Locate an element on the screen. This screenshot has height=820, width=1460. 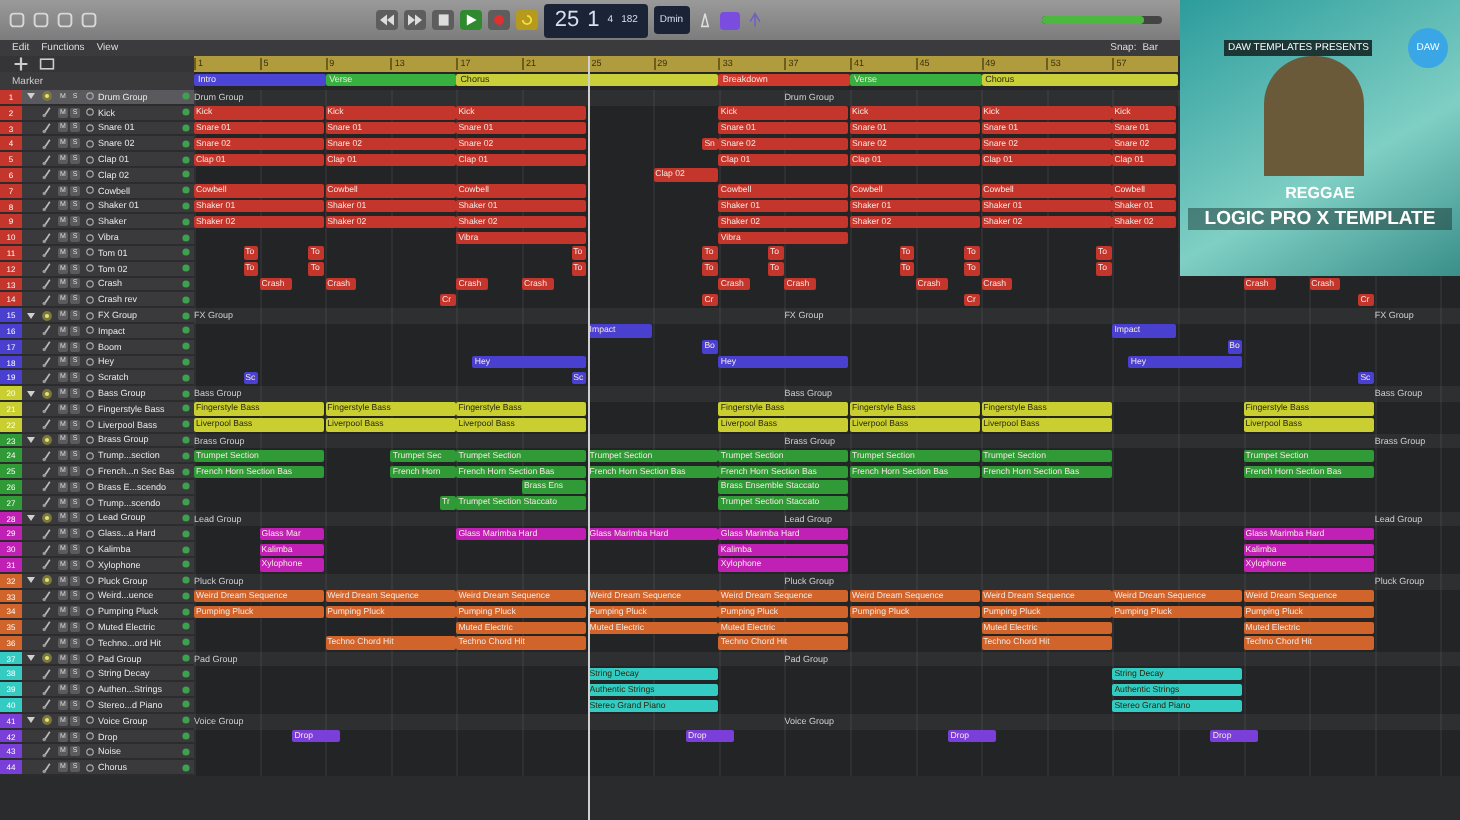
fast-forward-button is located at coordinates (415, 20).